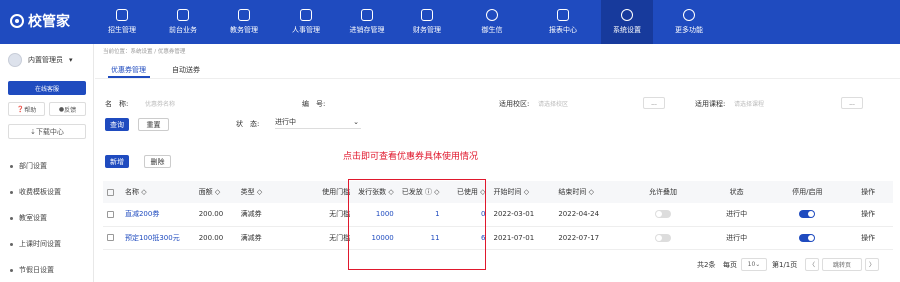 Image resolution: width=900 pixels, height=282 pixels. Describe the element at coordinates (492, 15) in the screenshot. I see `chat-icon` at that location.